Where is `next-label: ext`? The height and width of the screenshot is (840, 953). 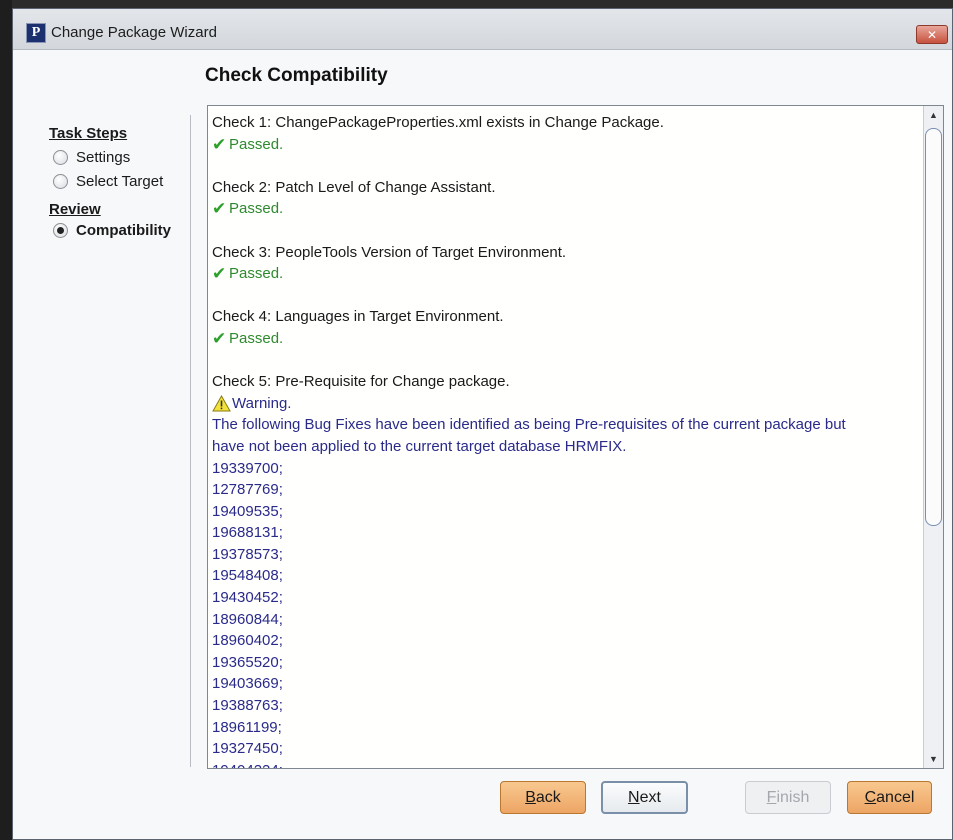
next-label: ext is located at coordinates (650, 797).